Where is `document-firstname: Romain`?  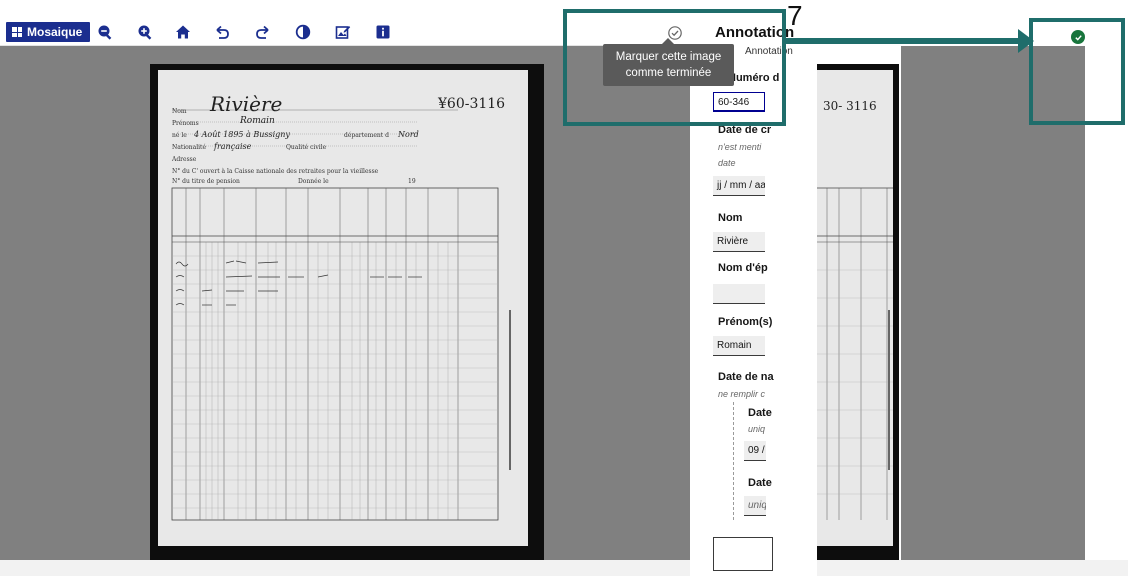 document-firstname: Romain is located at coordinates (257, 121).